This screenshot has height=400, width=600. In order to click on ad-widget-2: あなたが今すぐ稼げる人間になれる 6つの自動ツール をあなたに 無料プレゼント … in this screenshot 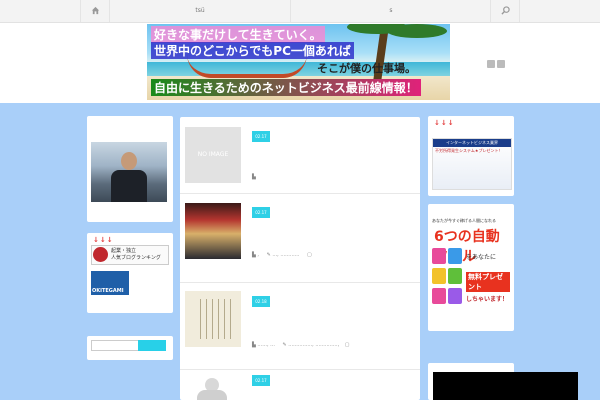, I will do `click(471, 267)`.